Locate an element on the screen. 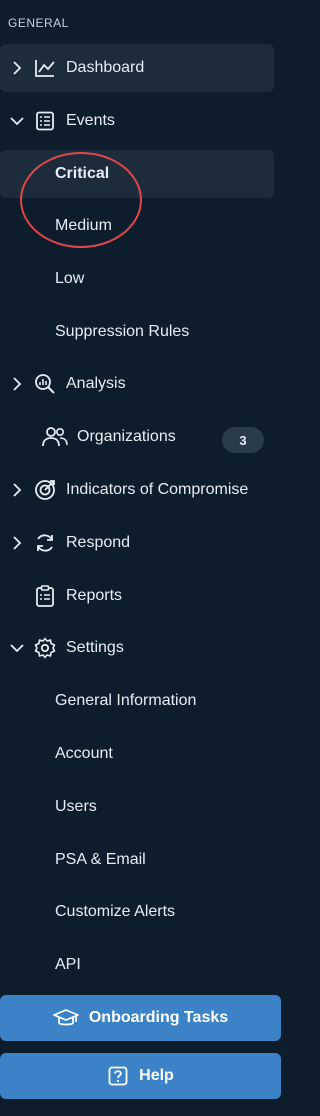 This screenshot has width=320, height=1116. nav-item-indicators-of-compromise: Indicators of Compromise is located at coordinates (140, 490).